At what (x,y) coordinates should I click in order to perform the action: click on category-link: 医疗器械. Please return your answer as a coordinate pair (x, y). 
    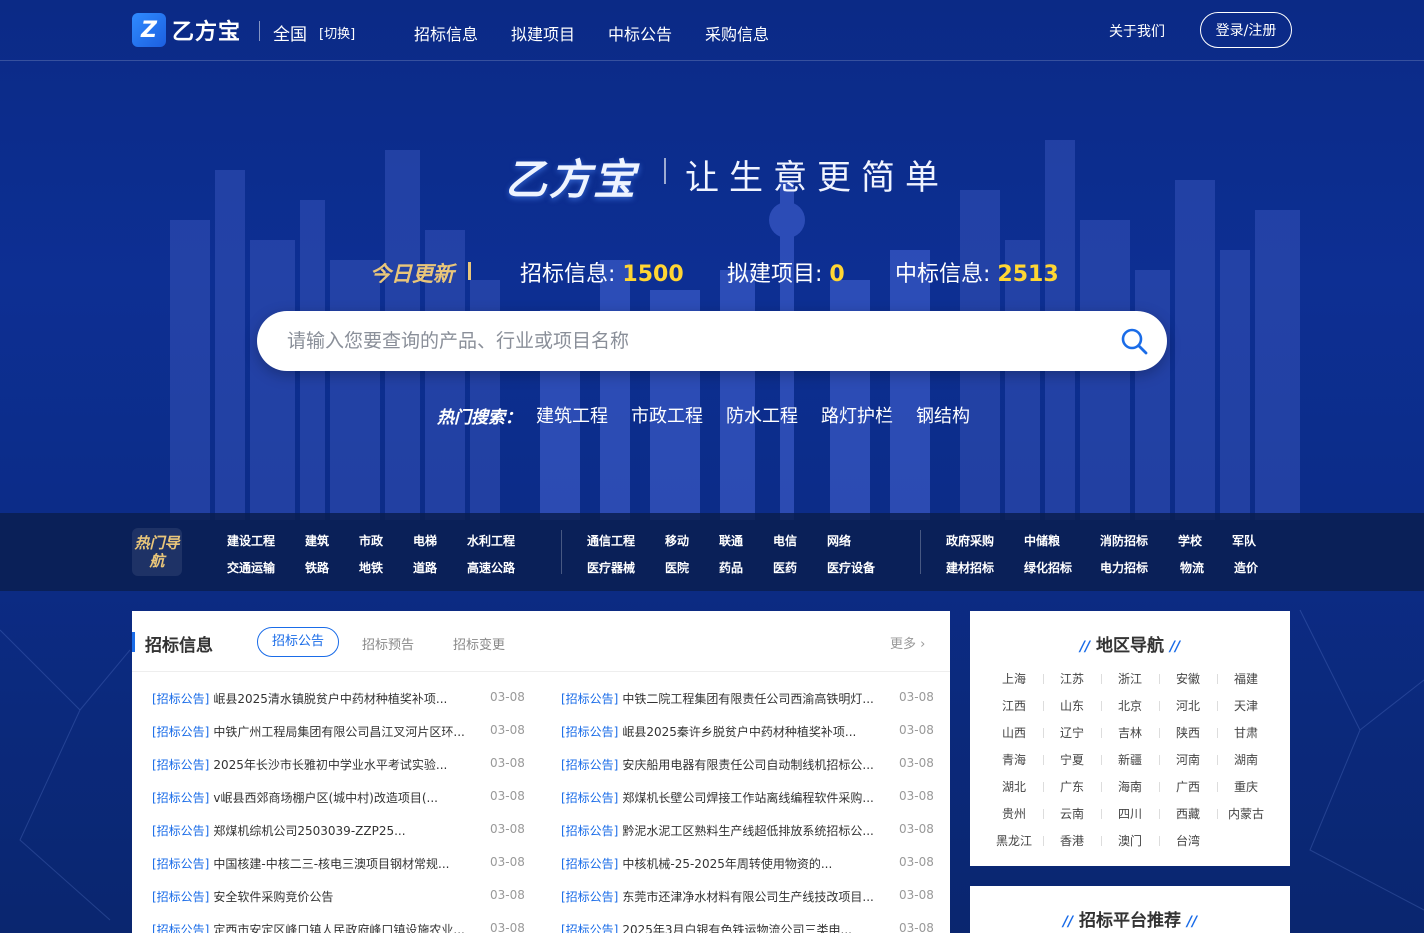
    Looking at the image, I should click on (611, 567).